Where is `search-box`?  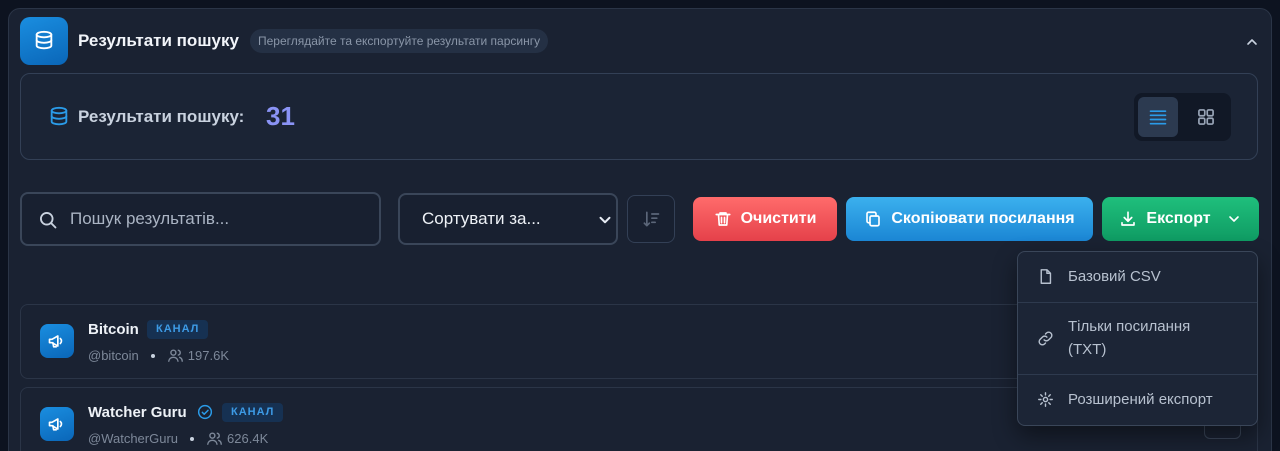
search-box is located at coordinates (200, 219).